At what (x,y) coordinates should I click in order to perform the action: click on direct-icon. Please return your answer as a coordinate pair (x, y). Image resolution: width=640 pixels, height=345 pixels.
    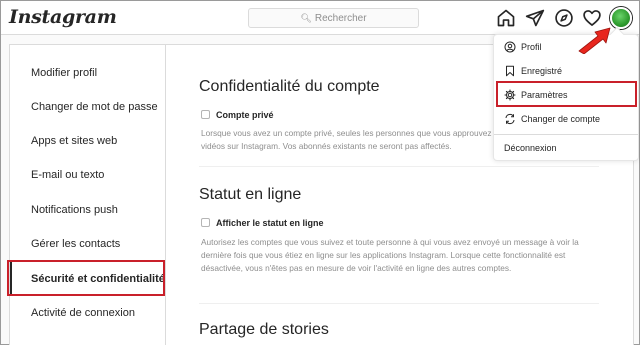
    Looking at the image, I should click on (535, 18).